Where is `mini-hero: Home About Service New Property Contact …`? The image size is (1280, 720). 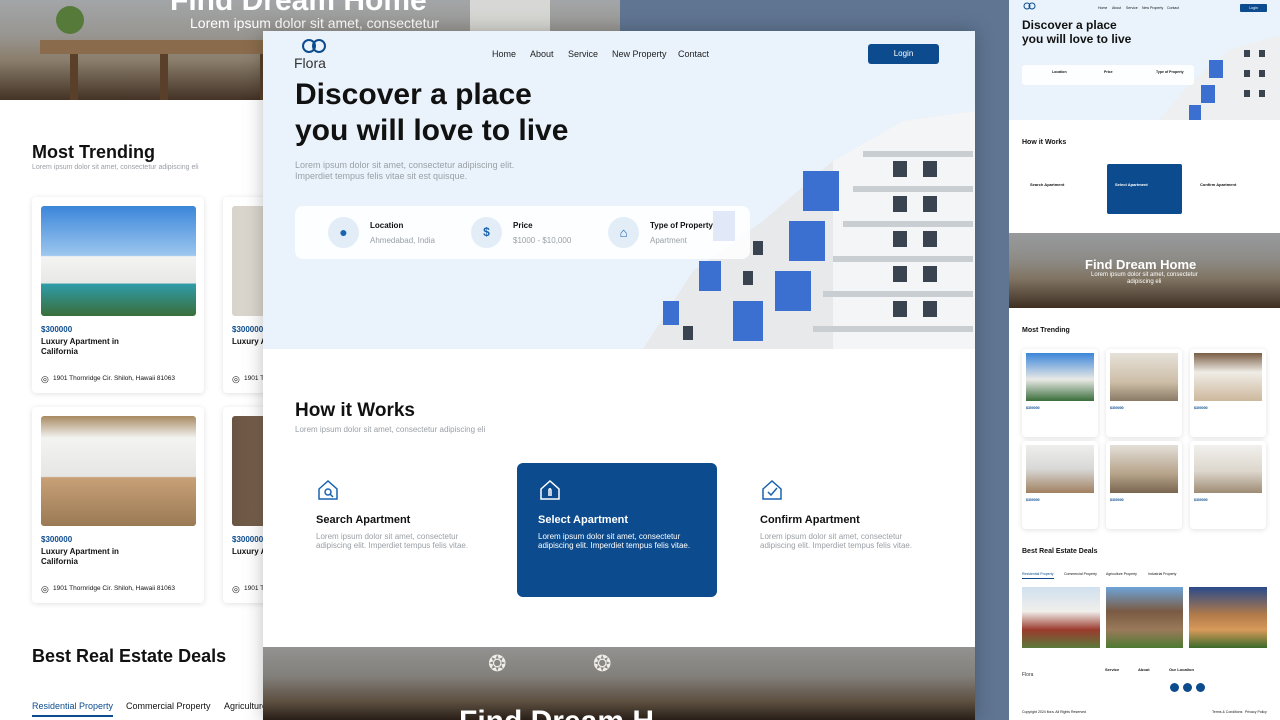
mini-hero: Home About Service New Property Contact … is located at coordinates (1144, 60).